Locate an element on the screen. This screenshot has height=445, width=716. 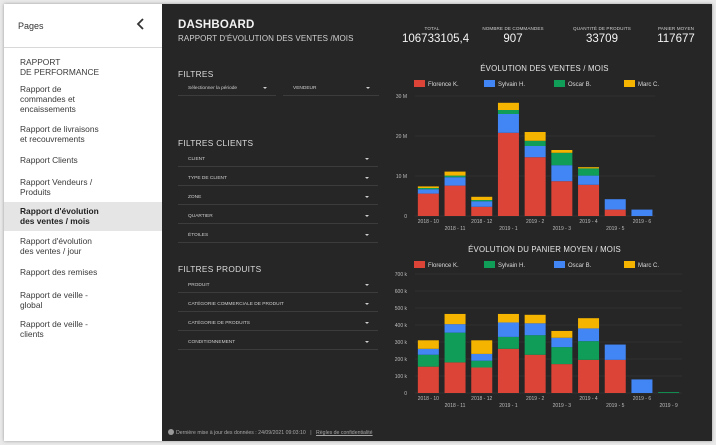
chevron-down-icon is located at coordinates (367, 342).